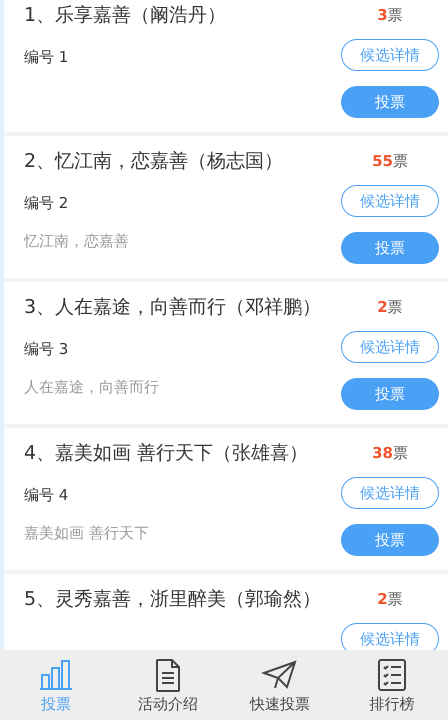  Describe the element at coordinates (390, 161) in the screenshot. I see `vote-count: 55票` at that location.